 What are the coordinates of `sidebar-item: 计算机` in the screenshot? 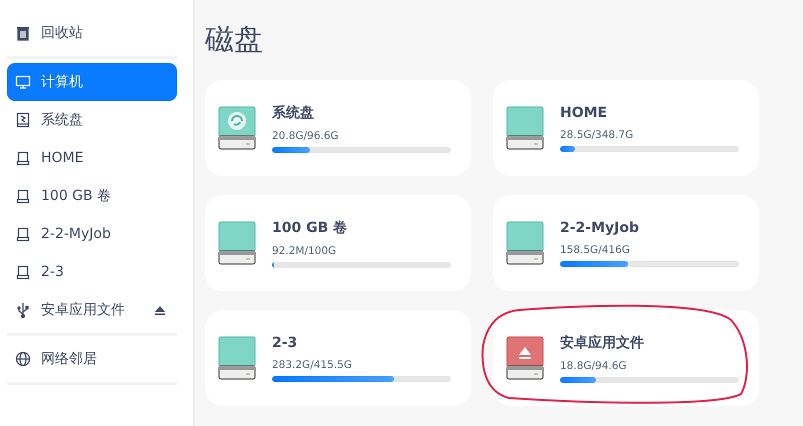 It's located at (92, 82).